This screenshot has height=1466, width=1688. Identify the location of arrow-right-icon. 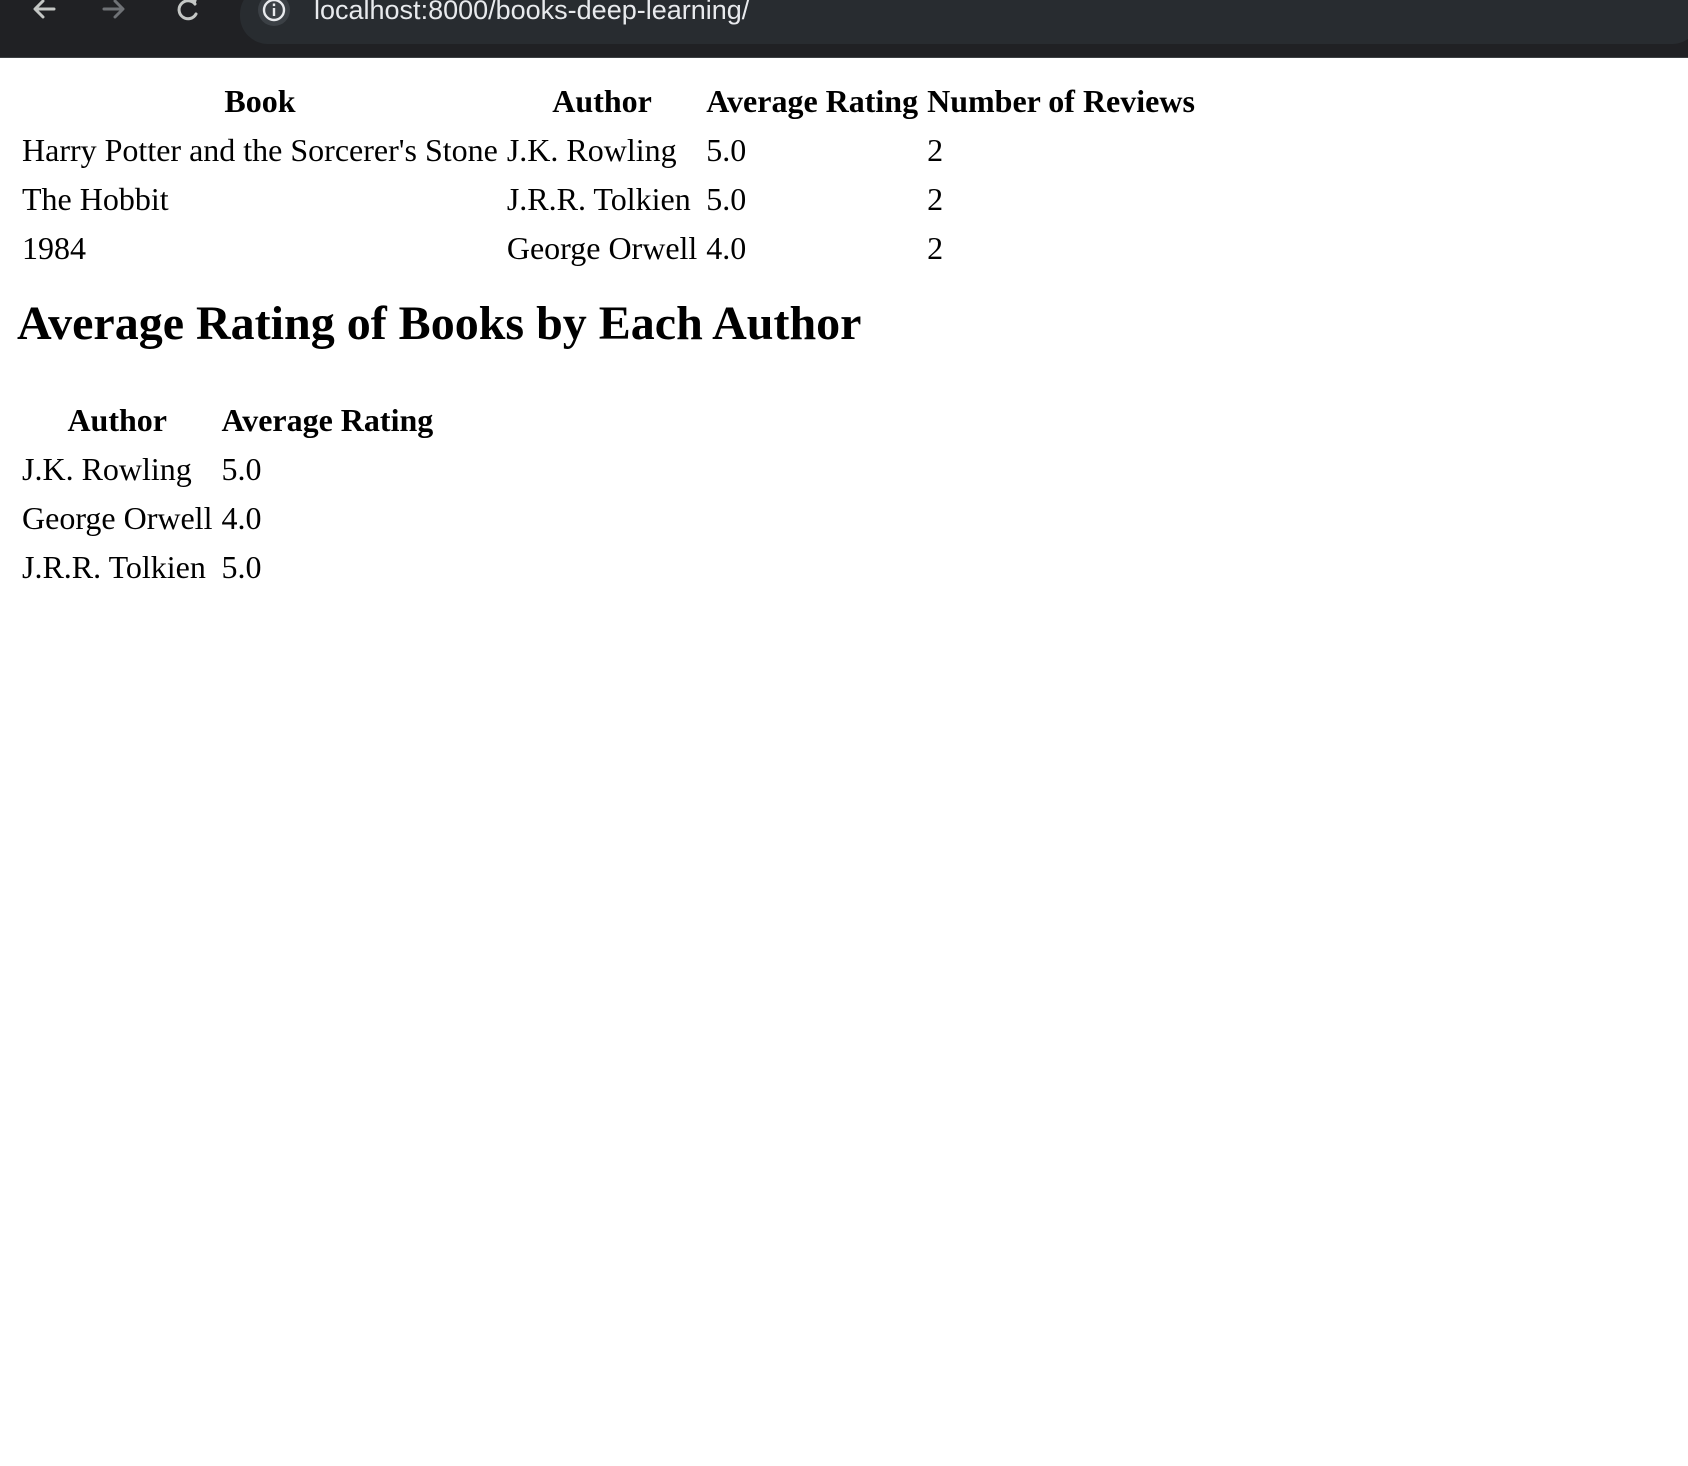
(114, 13).